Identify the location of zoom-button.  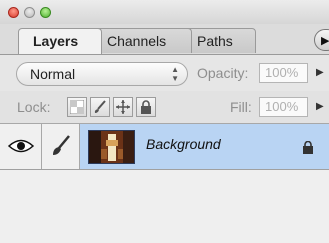
(45, 12).